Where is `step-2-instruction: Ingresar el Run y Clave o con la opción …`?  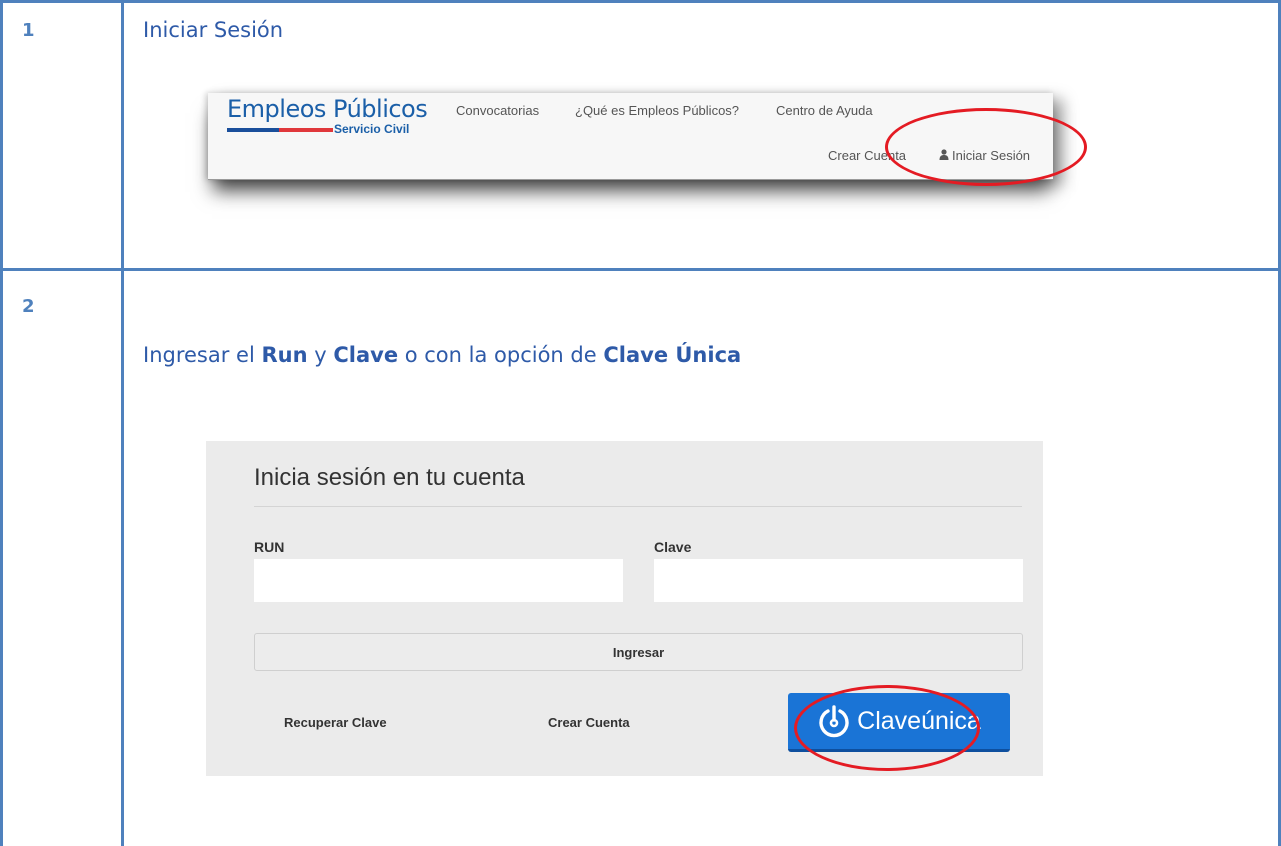
step-2-instruction: Ingresar el Run y Clave o con la opción … is located at coordinates (442, 355).